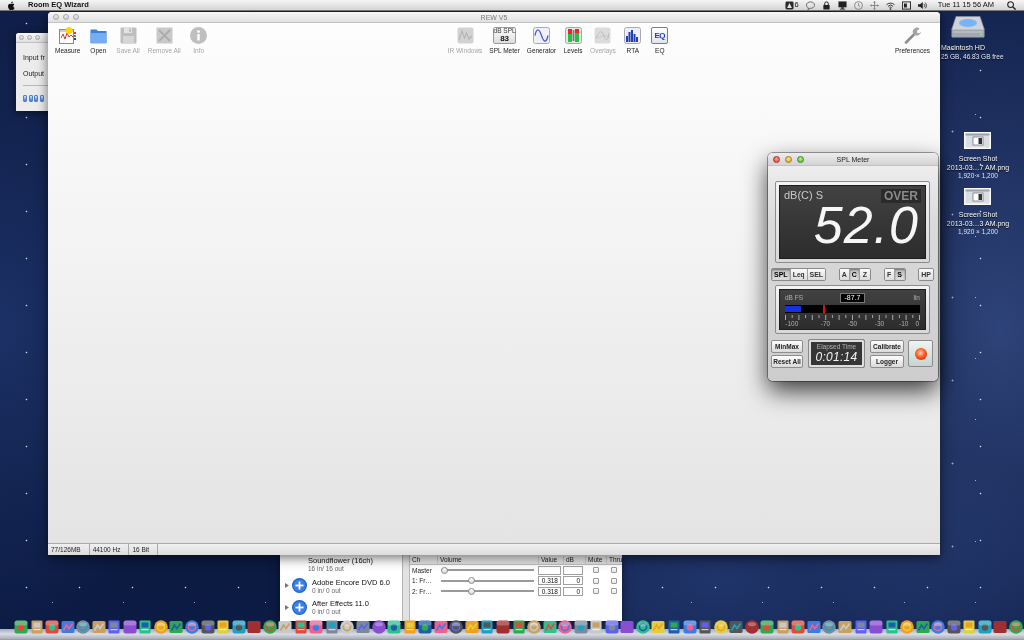 This screenshot has height=640, width=1024. What do you see at coordinates (890, 5) in the screenshot?
I see `wifi-icon` at bounding box center [890, 5].